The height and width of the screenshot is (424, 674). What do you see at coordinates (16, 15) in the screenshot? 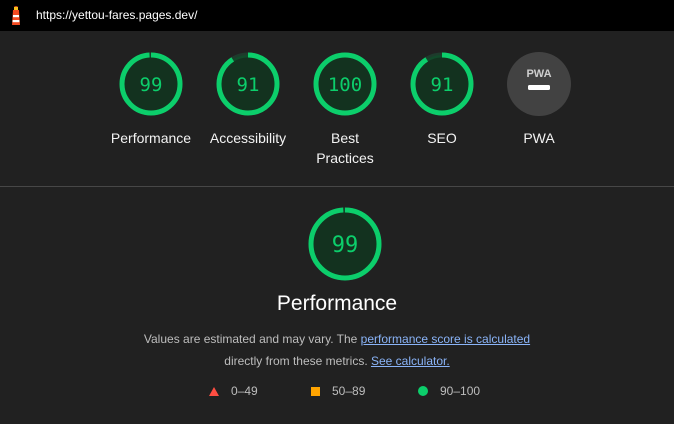
I see `lighthouse-logo-icon` at bounding box center [16, 15].